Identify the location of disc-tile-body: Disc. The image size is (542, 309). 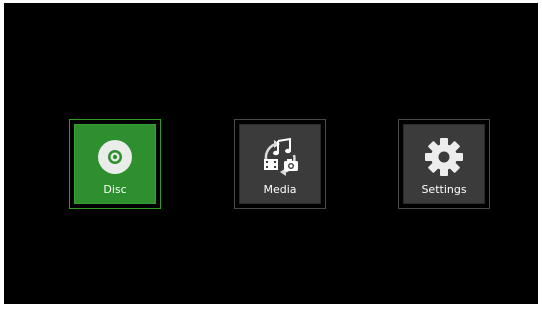
(115, 164).